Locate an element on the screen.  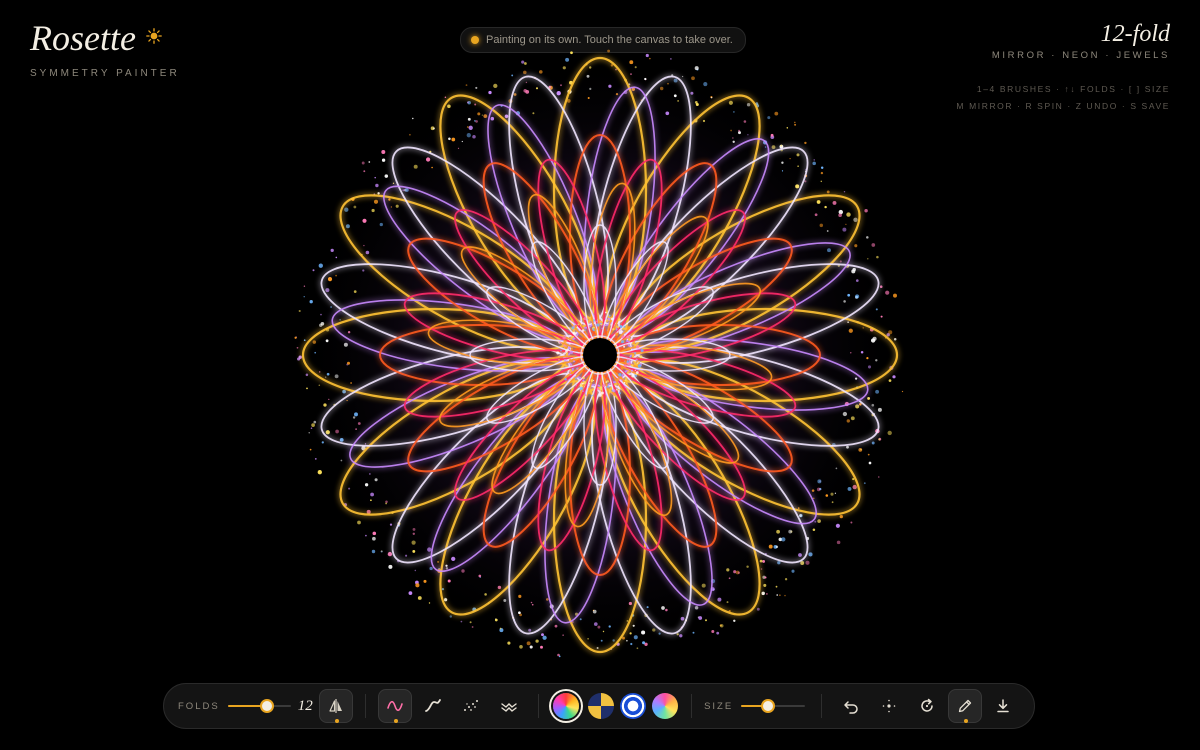
size-slider is located at coordinates (773, 706).